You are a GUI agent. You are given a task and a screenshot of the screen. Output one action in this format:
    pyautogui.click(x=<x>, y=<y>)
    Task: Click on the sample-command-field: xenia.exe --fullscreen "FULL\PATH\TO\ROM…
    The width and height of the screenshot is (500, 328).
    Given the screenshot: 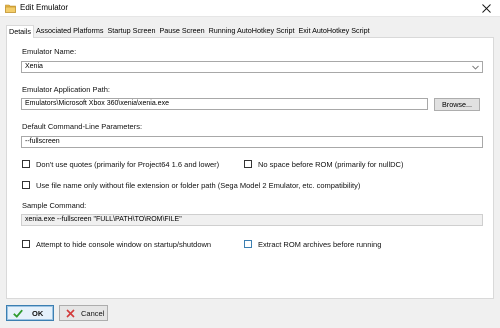 What is the action you would take?
    pyautogui.click(x=252, y=220)
    